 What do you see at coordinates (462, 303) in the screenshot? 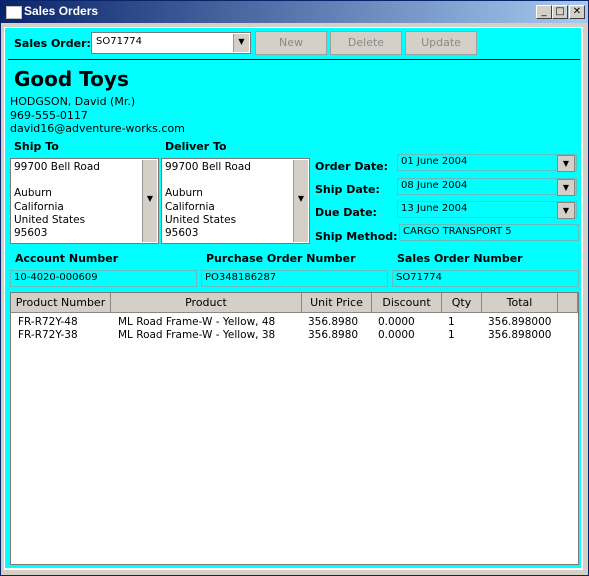
I see `column-header-qty: Qty` at bounding box center [462, 303].